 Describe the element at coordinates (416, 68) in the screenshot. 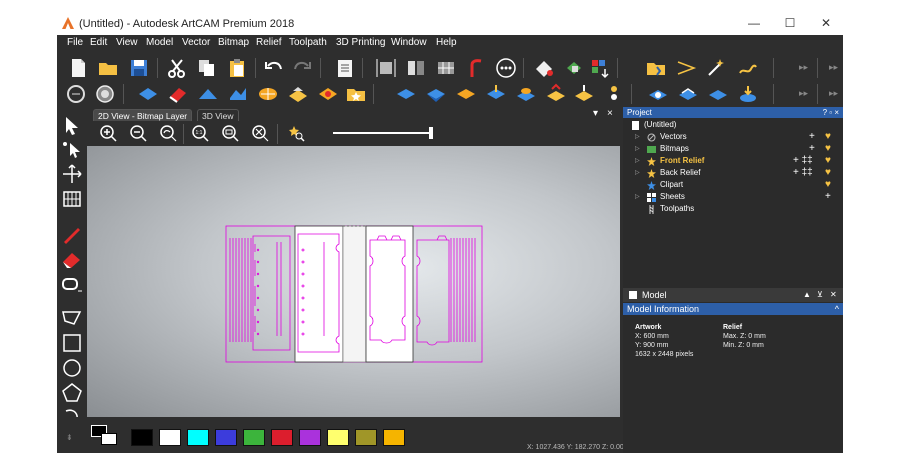

I see `split-view-icon` at that location.